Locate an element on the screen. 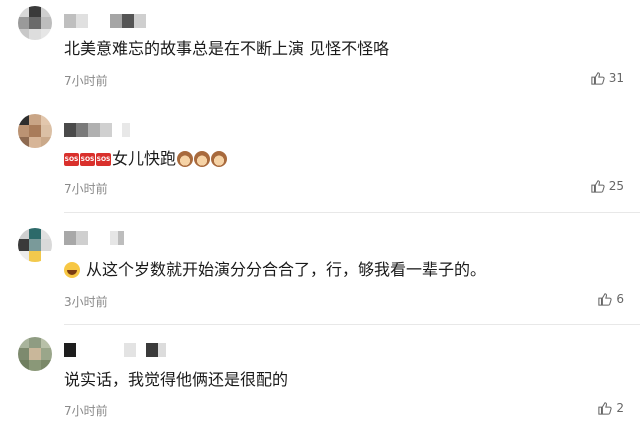 This screenshot has height=434, width=640. comment-text: SOS SOS SOS 女儿快跑 is located at coordinates (146, 159).